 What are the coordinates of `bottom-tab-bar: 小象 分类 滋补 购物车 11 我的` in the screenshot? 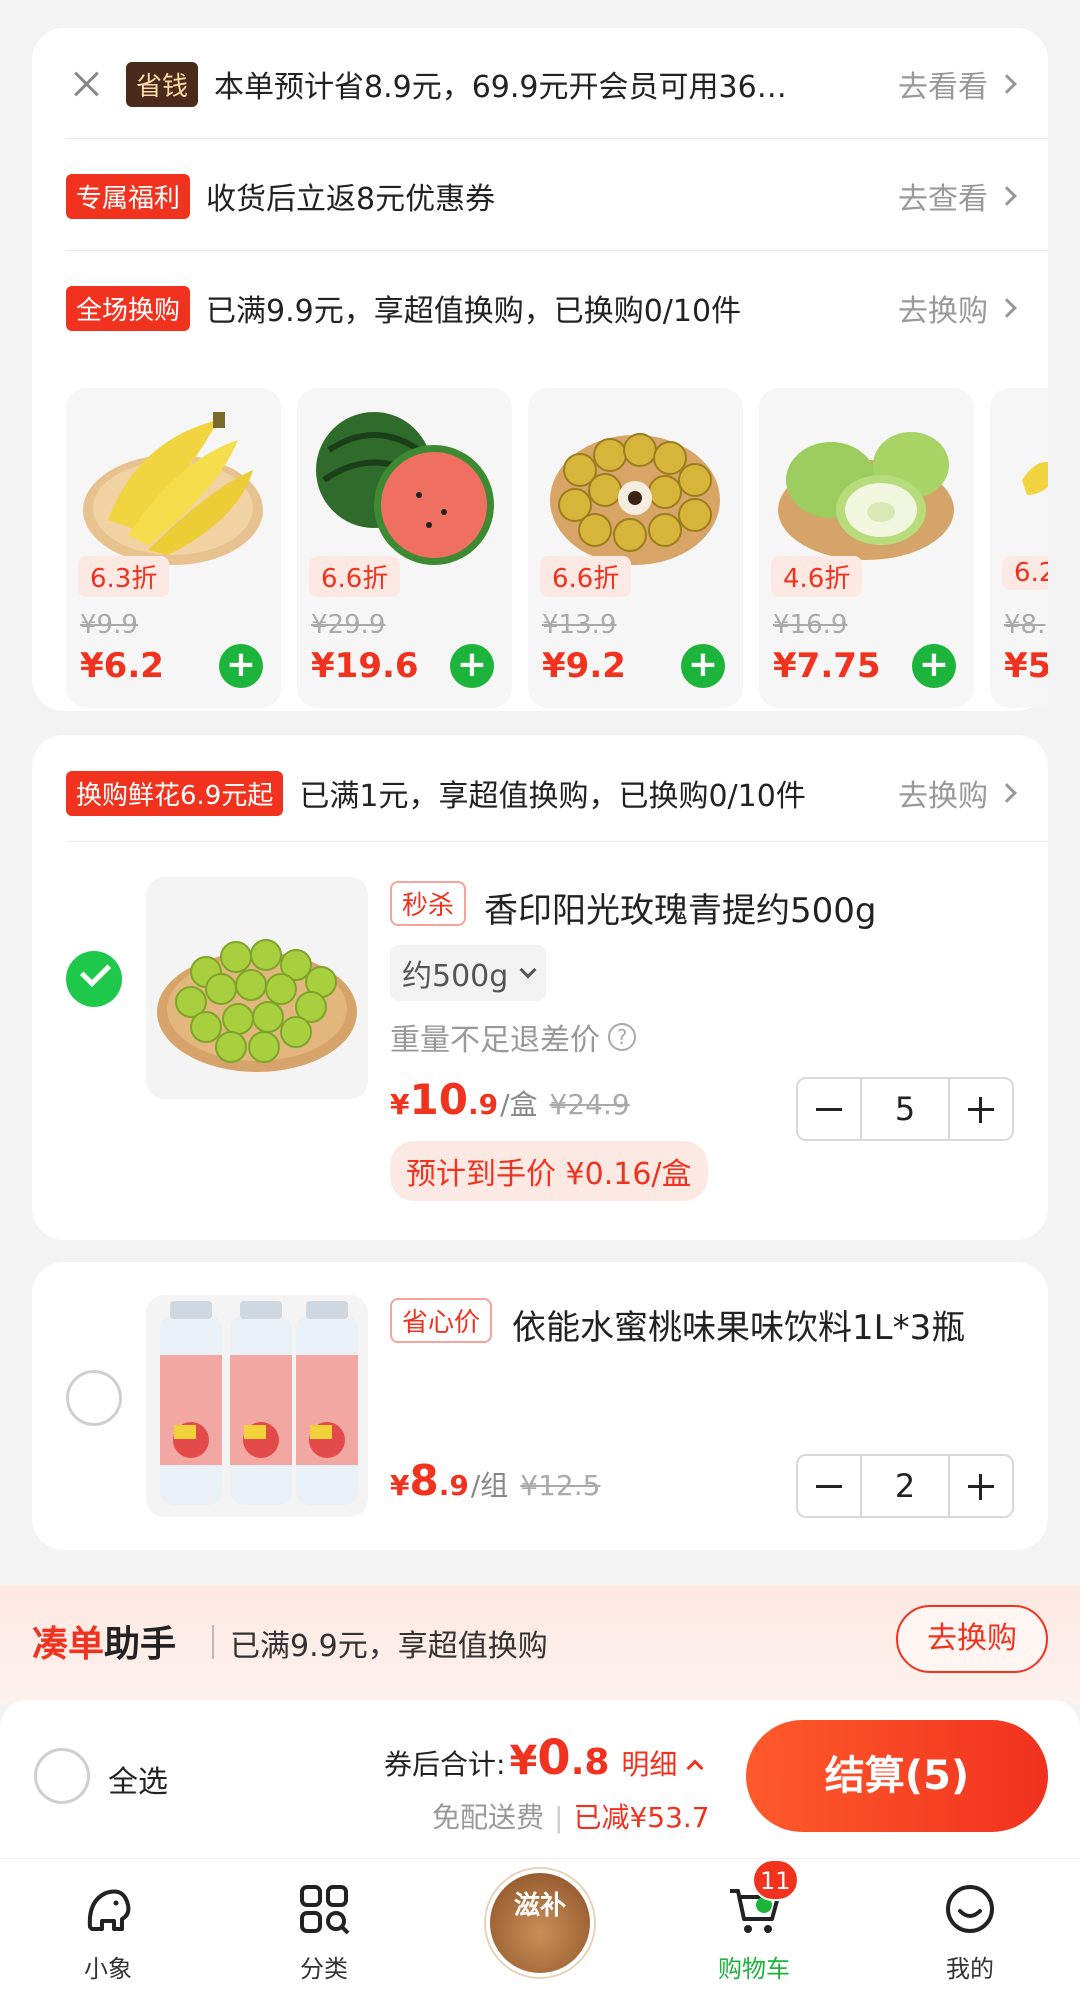 It's located at (540, 1926).